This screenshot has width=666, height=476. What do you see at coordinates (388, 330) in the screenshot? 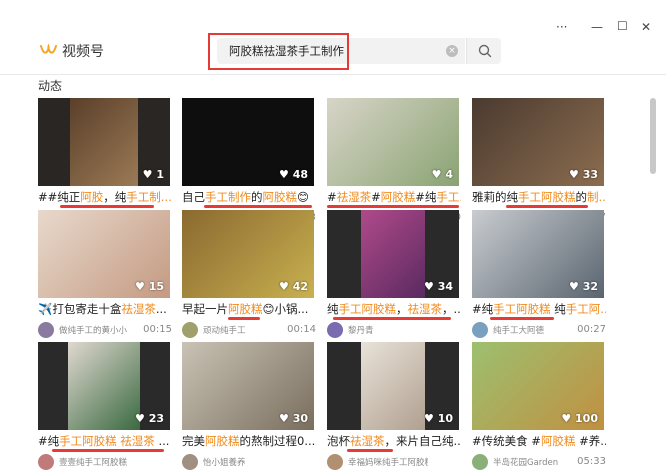
I see `author-name: 黎丹青` at bounding box center [388, 330].